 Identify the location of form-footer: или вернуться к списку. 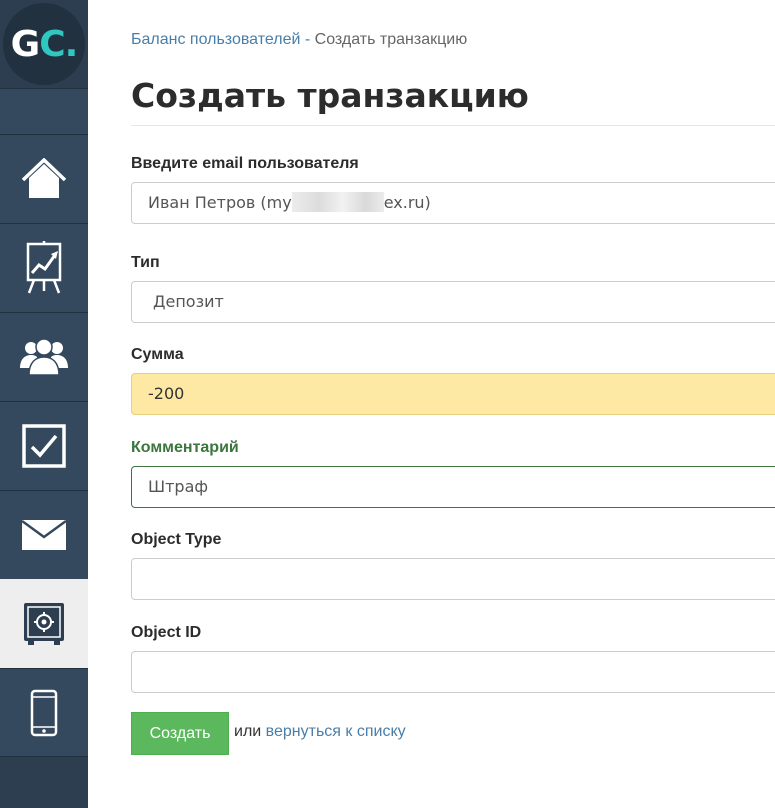
(320, 732).